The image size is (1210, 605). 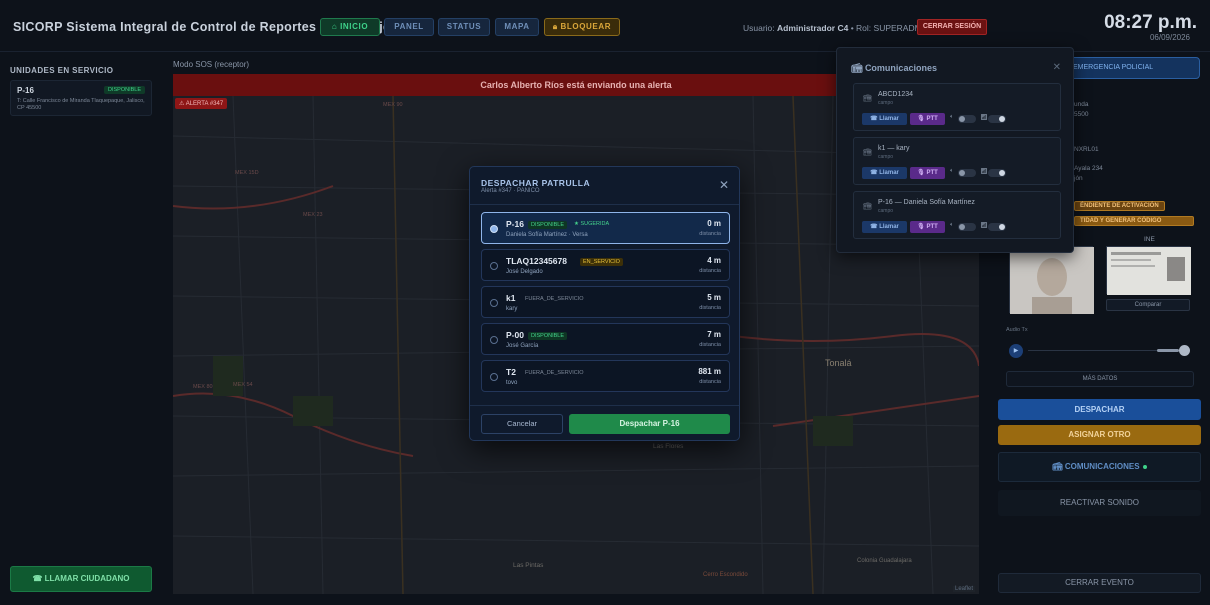 What do you see at coordinates (900, 68) in the screenshot?
I see `communications-title-label: Comunicaciones` at bounding box center [900, 68].